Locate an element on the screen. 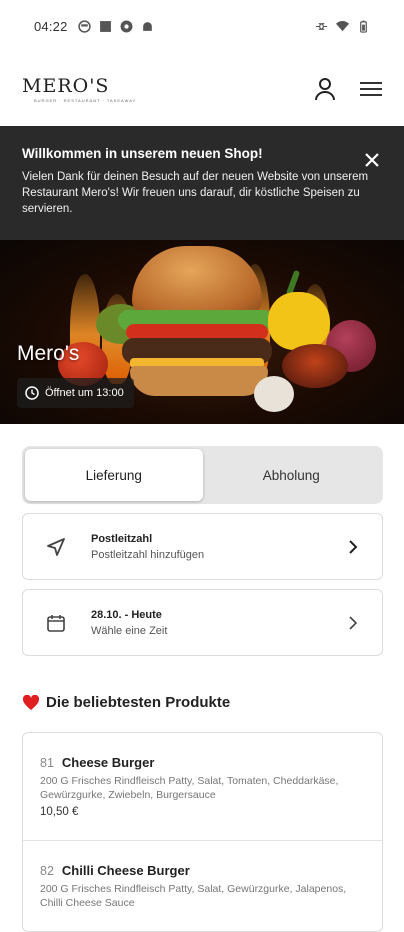  clock-icon is located at coordinates (32, 393).